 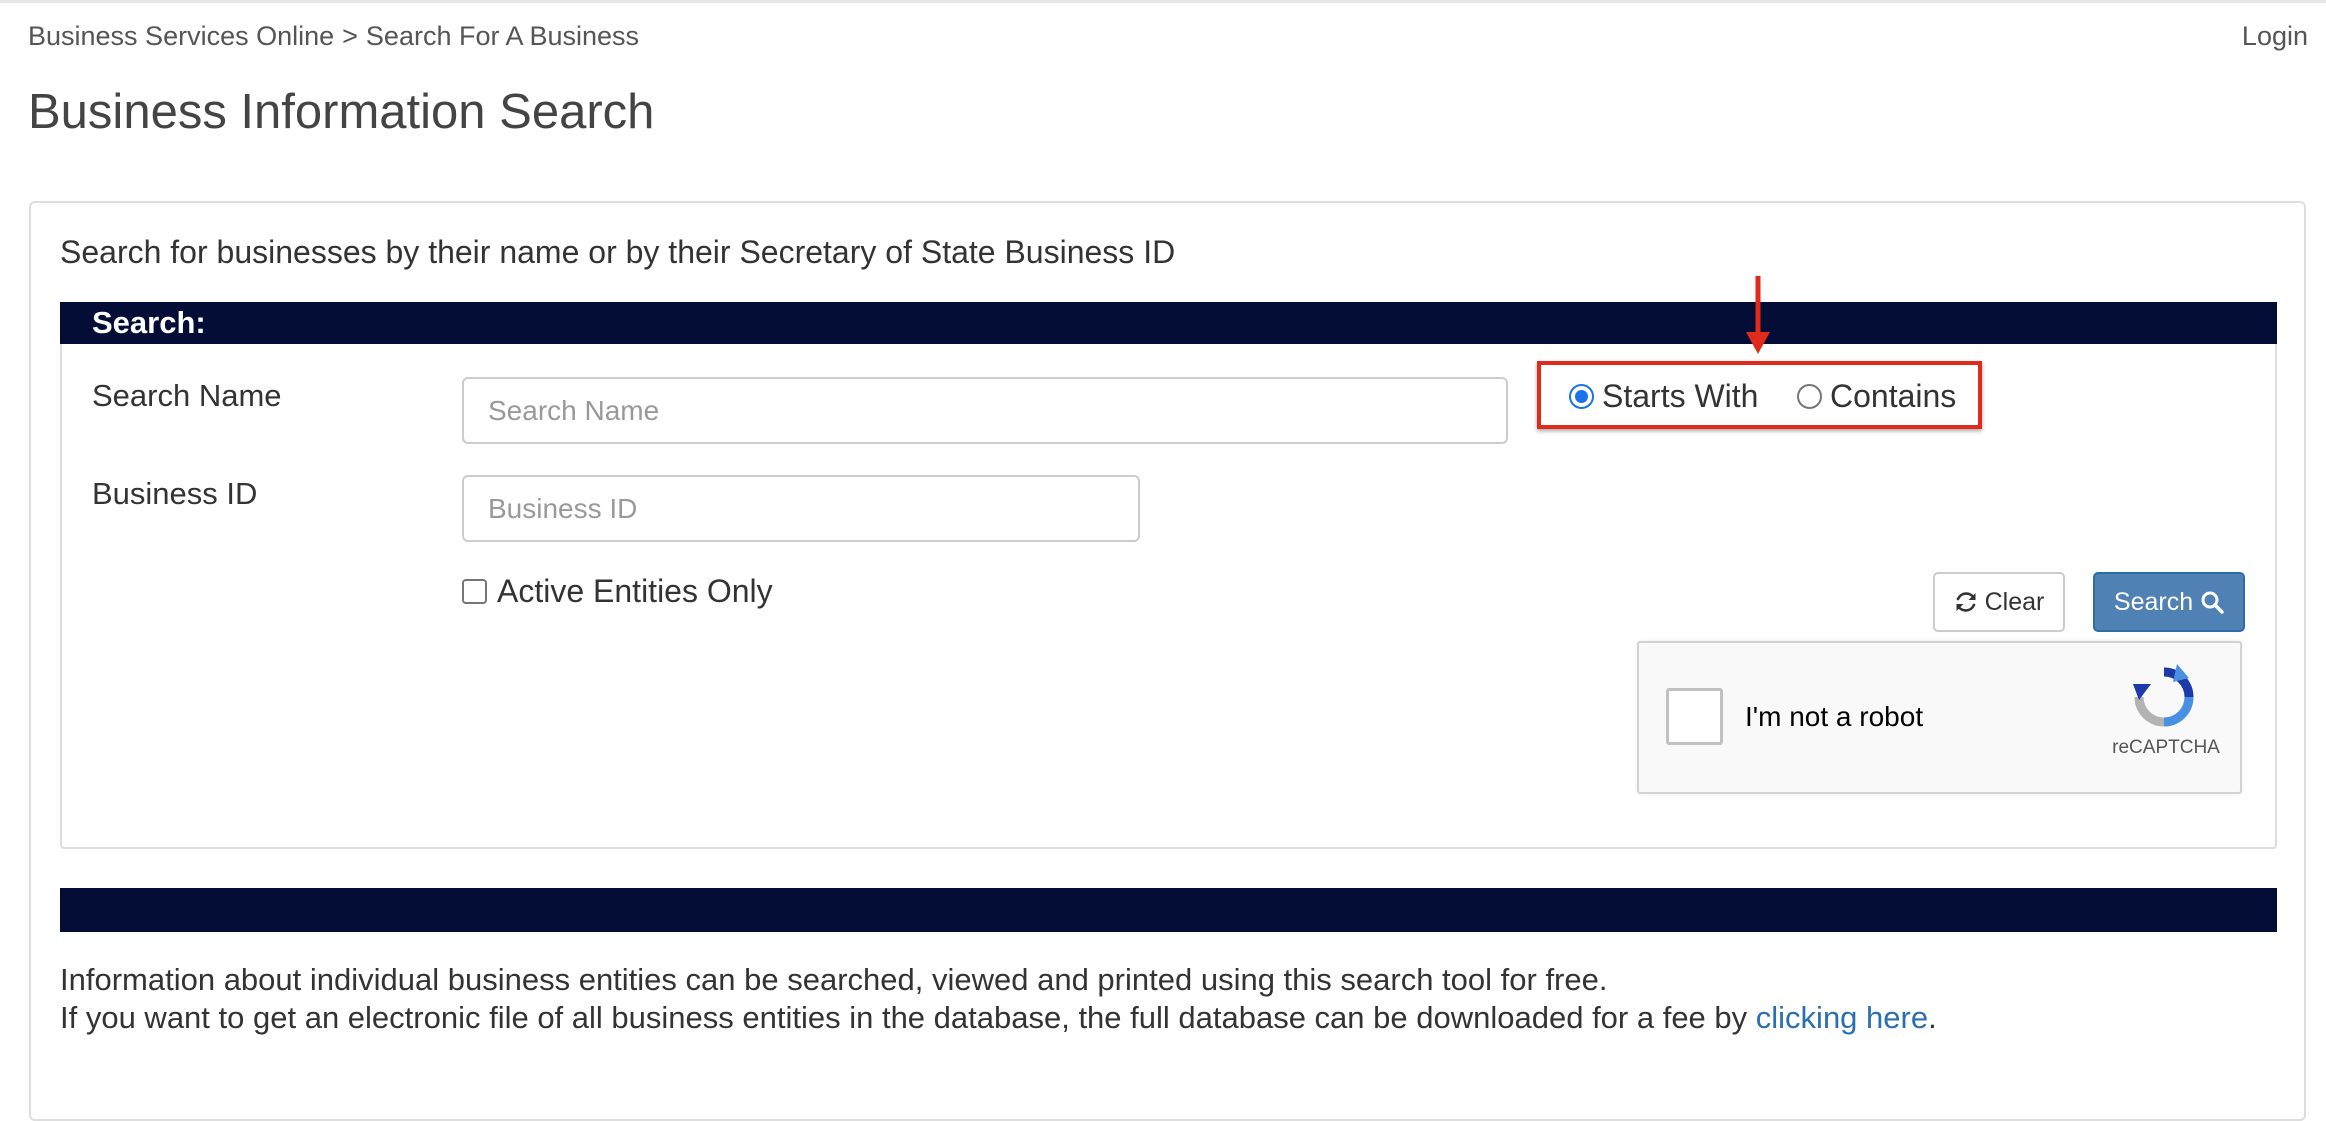 What do you see at coordinates (1759, 395) in the screenshot?
I see `match-type-radio-group: Starts With Contains` at bounding box center [1759, 395].